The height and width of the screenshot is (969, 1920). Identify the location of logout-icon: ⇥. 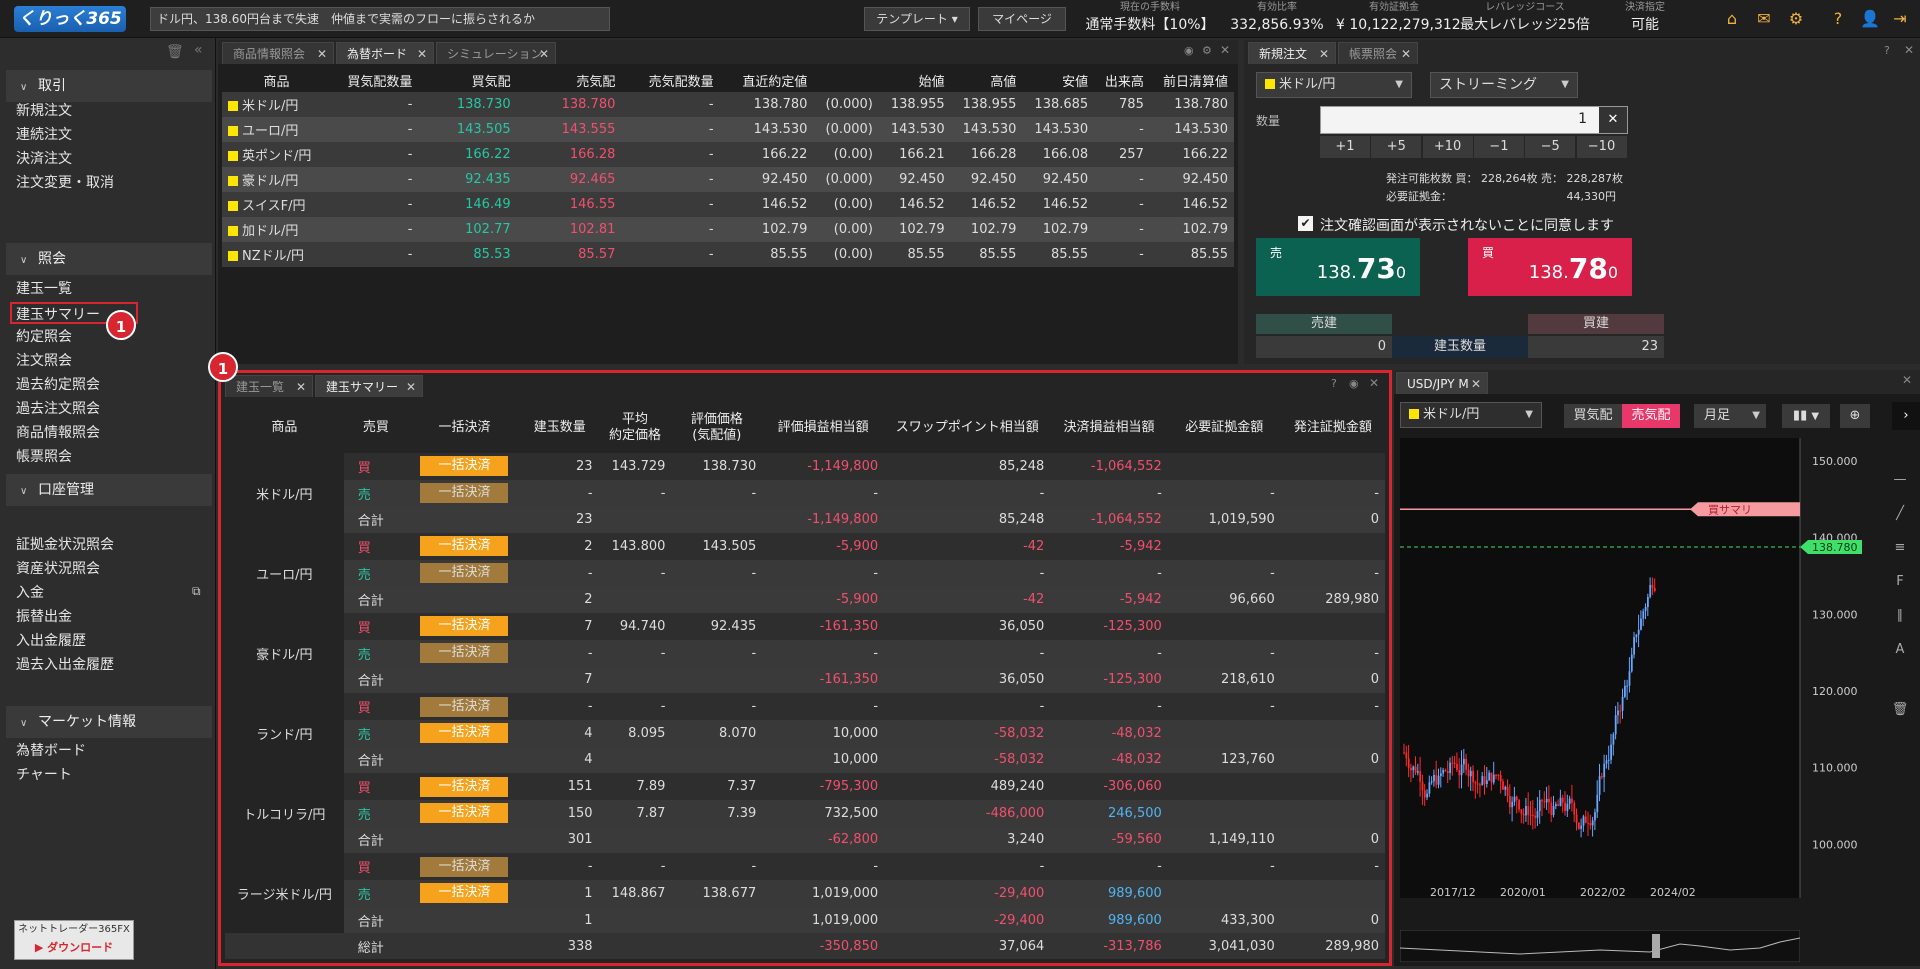
(1900, 19).